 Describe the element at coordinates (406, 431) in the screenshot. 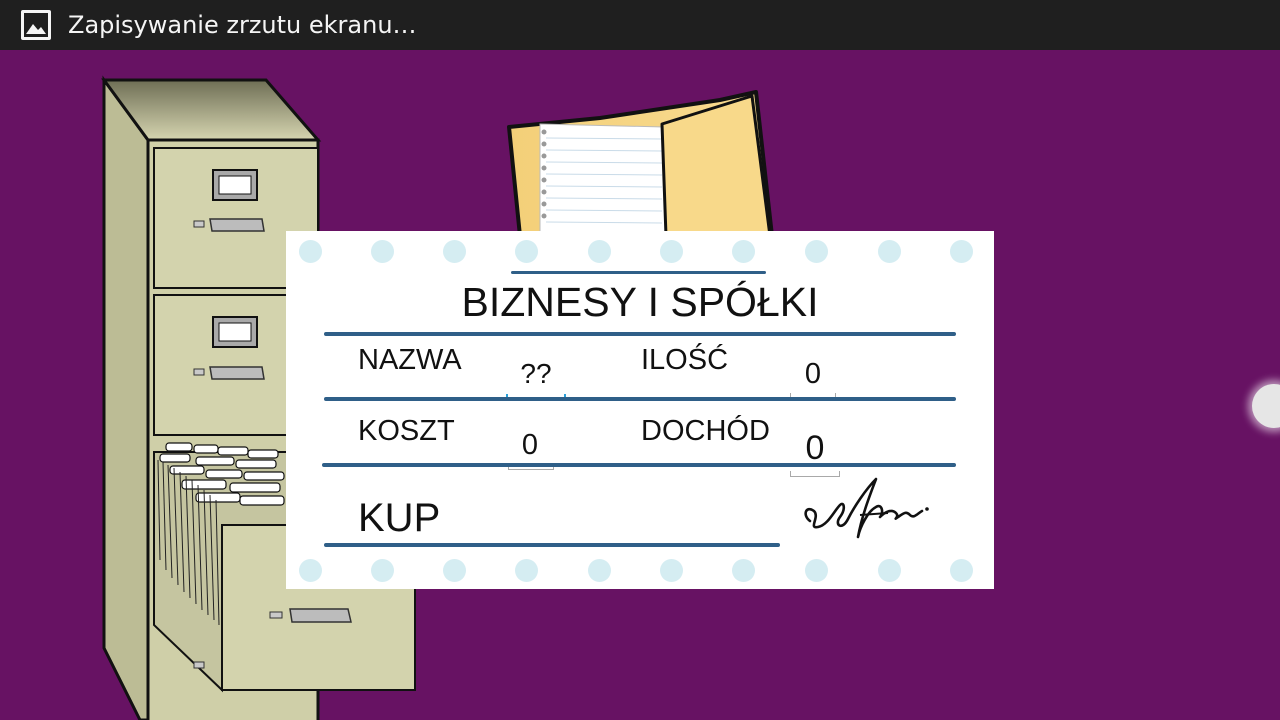

I see `cost-label: KOSZT` at that location.